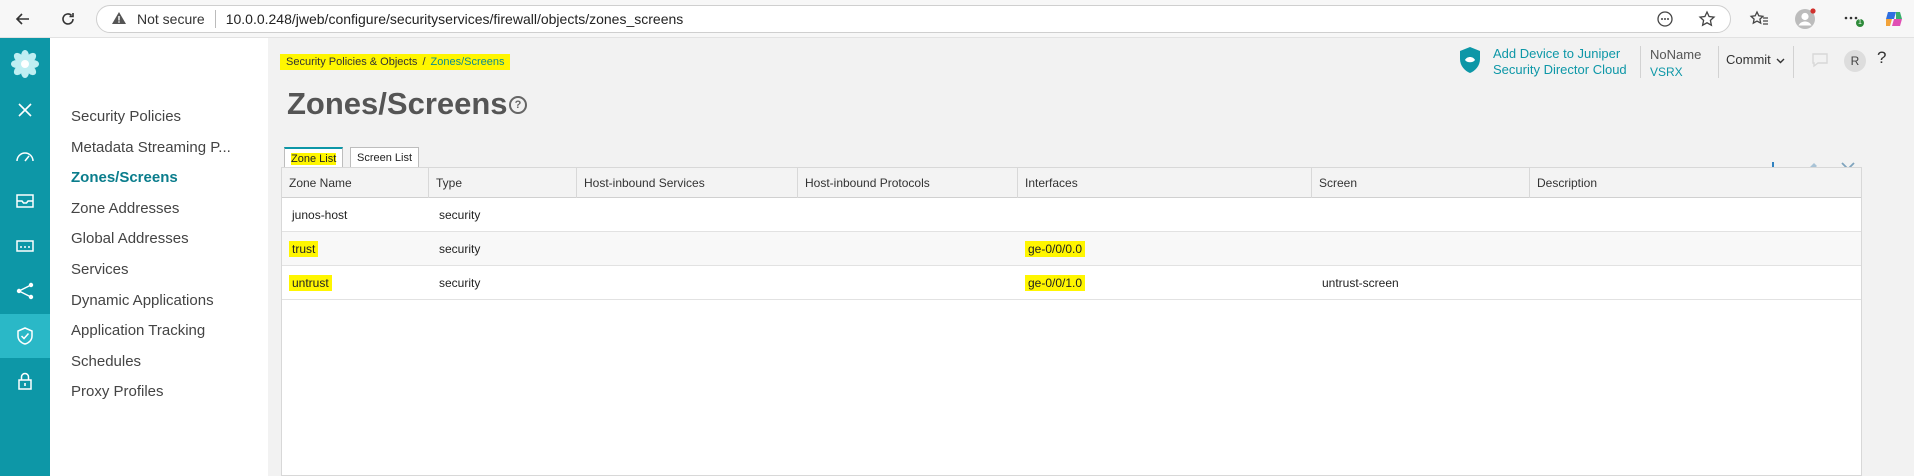  I want to click on interface-text: ge-0/0/1.0, so click(1055, 283).